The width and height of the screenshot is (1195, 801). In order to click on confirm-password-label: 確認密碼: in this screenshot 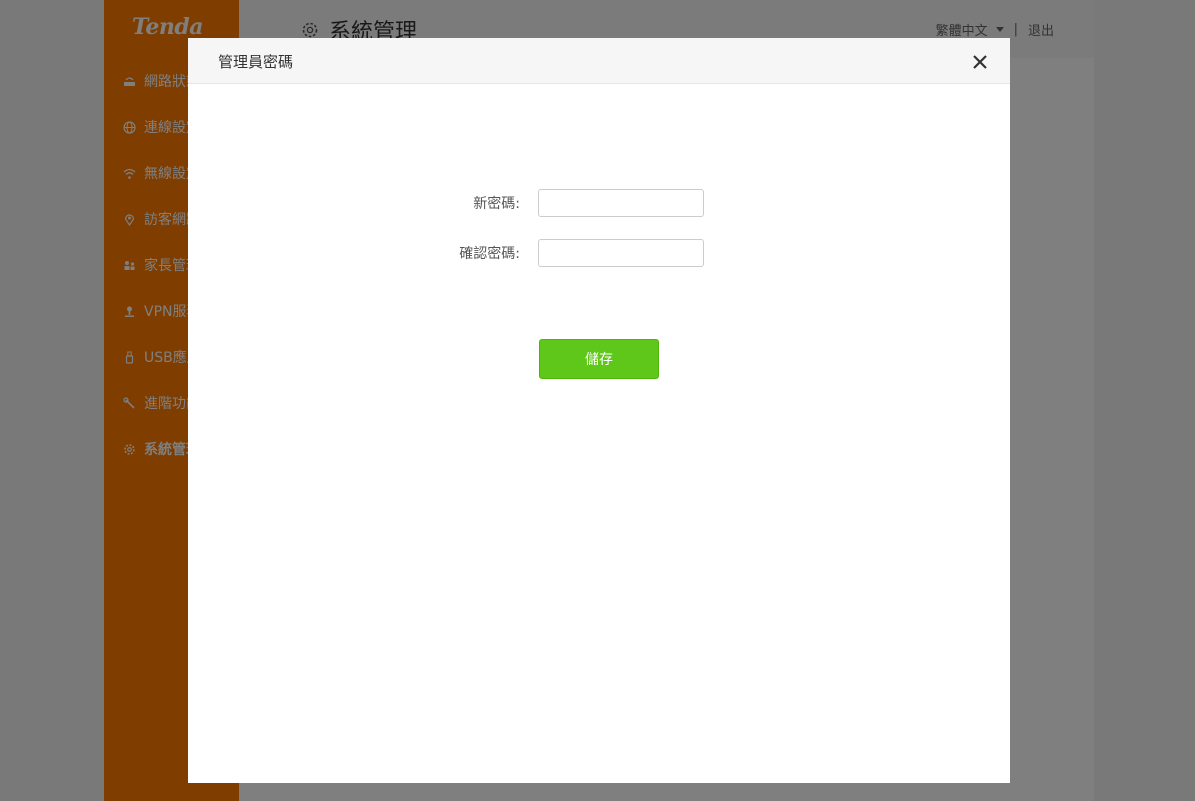, I will do `click(489, 254)`.